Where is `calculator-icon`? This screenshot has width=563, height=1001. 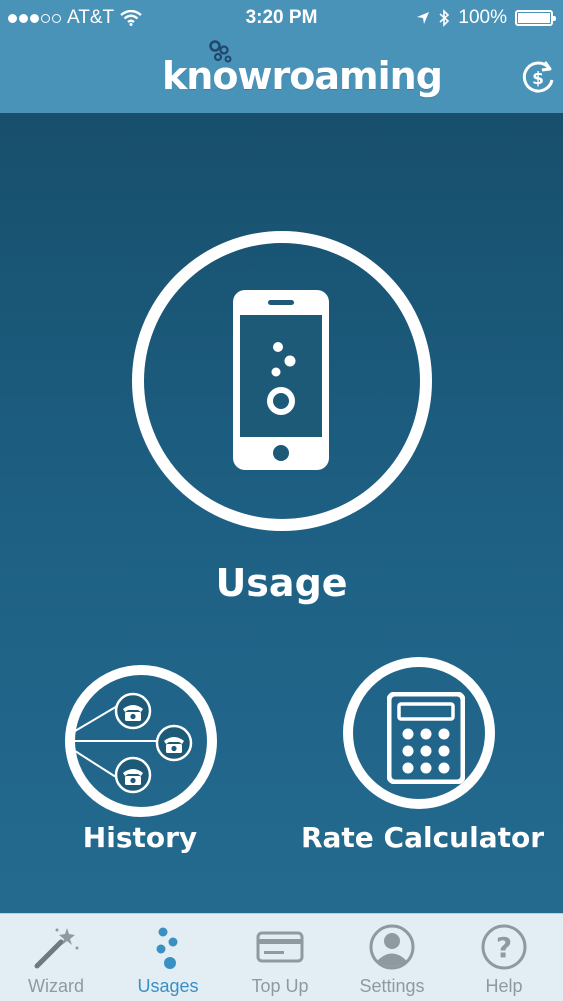 calculator-icon is located at coordinates (426, 738).